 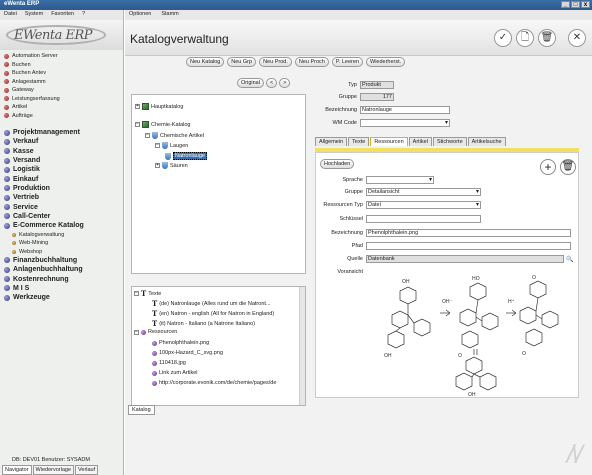 I want to click on nav-item-projektmanagement: Projektmanagement, so click(x=61, y=132).